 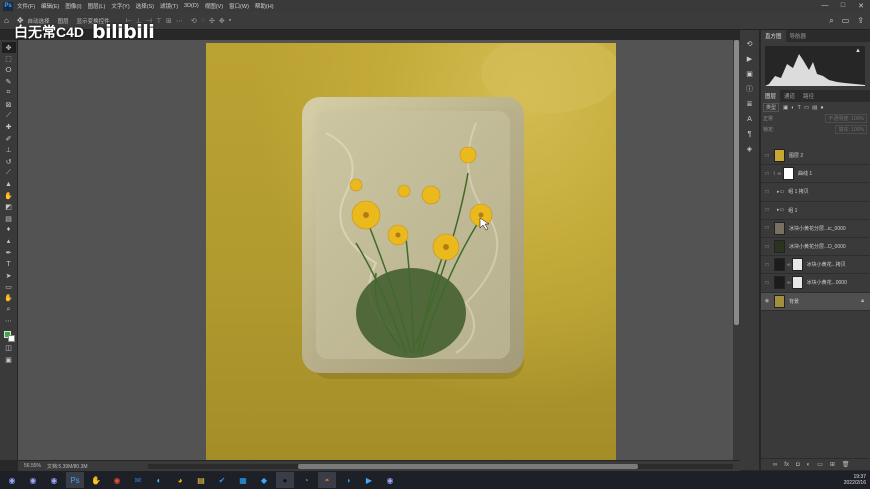 What do you see at coordinates (9, 218) in the screenshot?
I see `gradient-tool-icon: ▤` at bounding box center [9, 218].